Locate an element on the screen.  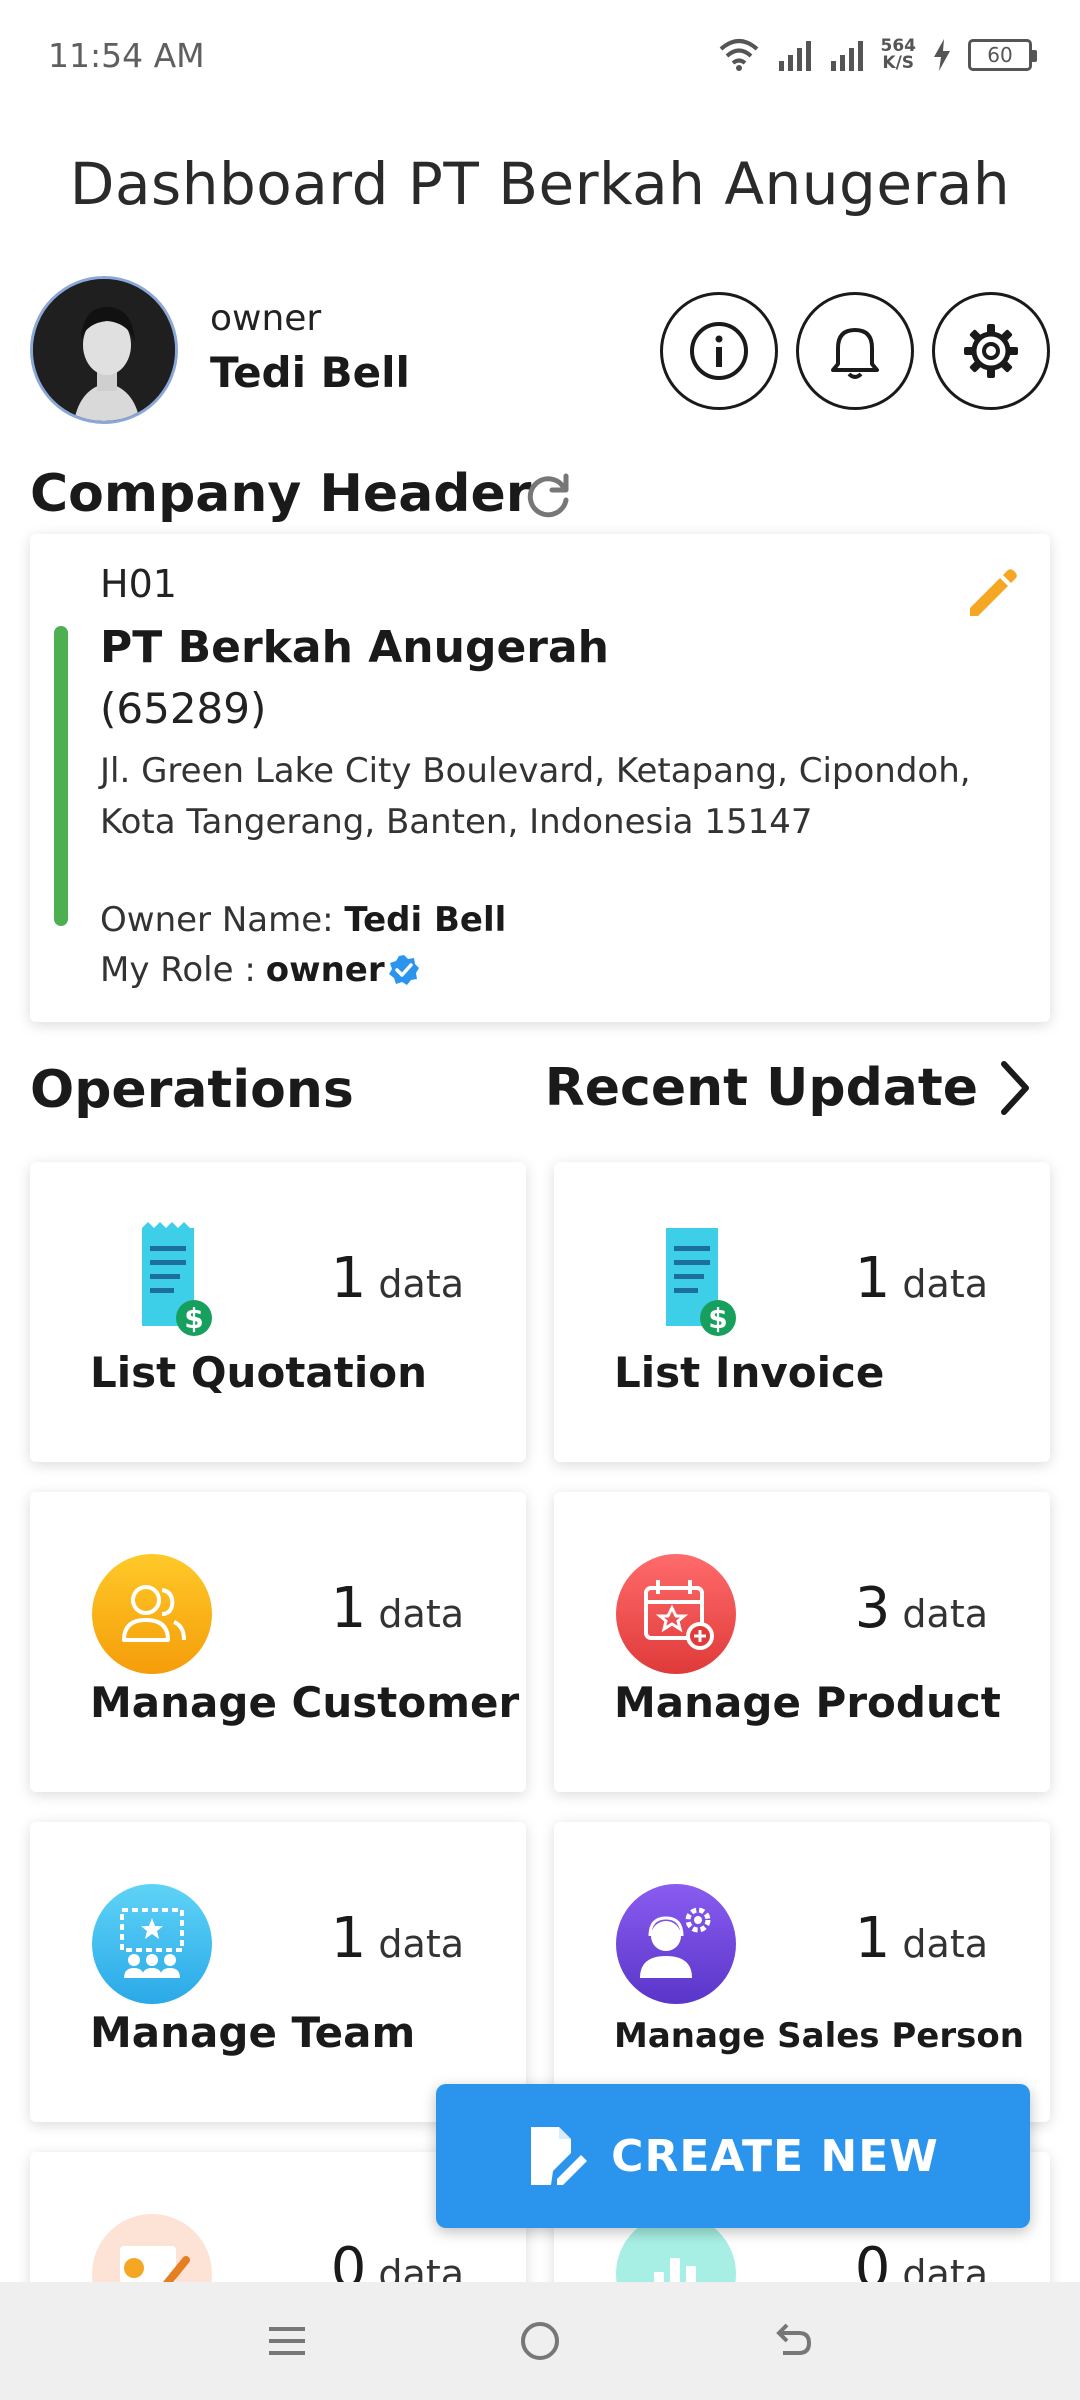
info-button is located at coordinates (719, 351).